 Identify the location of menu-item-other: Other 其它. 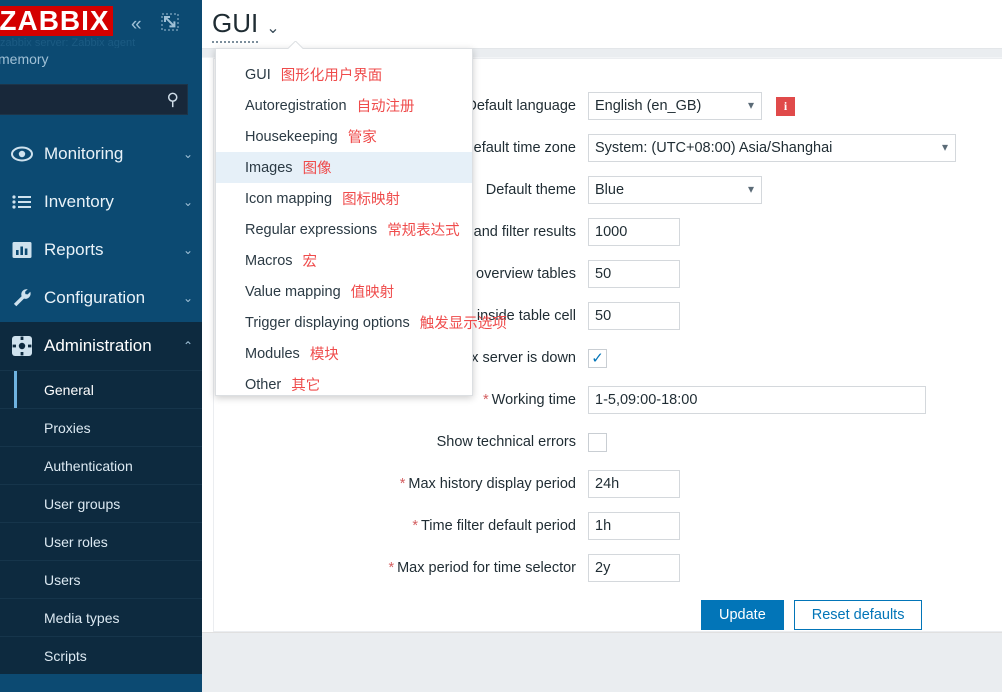
(344, 384).